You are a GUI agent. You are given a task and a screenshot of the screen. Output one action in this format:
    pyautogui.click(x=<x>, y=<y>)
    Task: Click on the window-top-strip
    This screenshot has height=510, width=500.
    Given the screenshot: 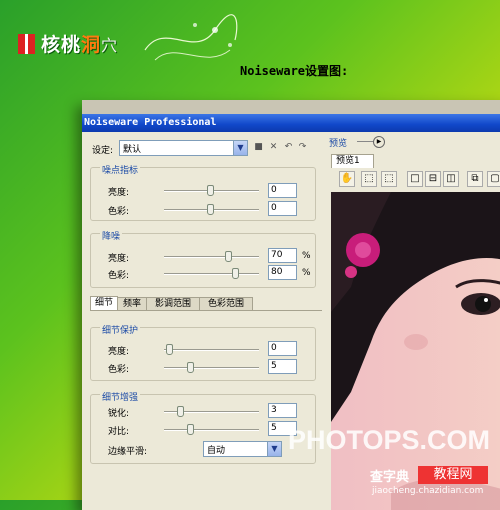 What is the action you would take?
    pyautogui.click(x=291, y=107)
    